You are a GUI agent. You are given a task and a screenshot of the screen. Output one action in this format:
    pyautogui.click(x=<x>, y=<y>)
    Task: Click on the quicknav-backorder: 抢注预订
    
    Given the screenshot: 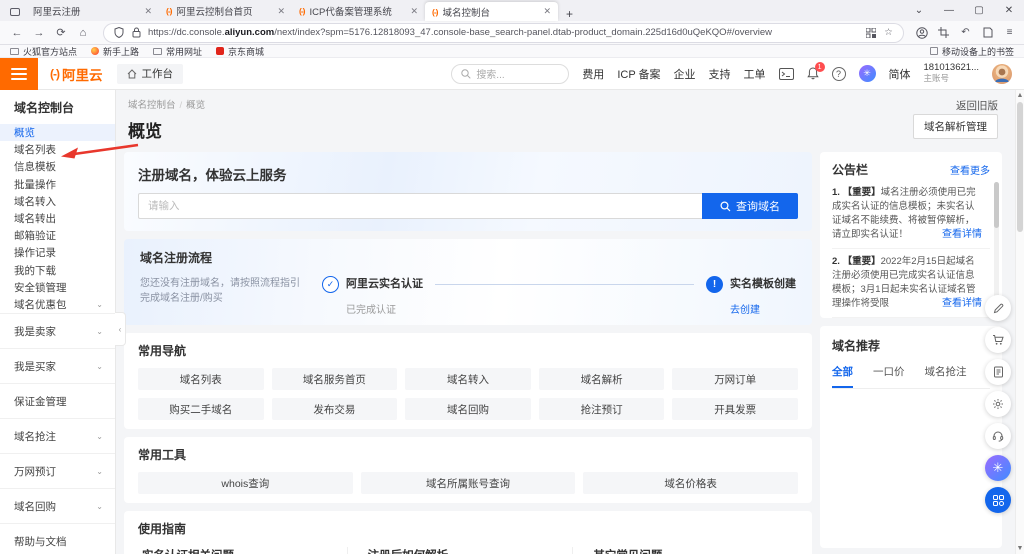 What is the action you would take?
    pyautogui.click(x=601, y=409)
    